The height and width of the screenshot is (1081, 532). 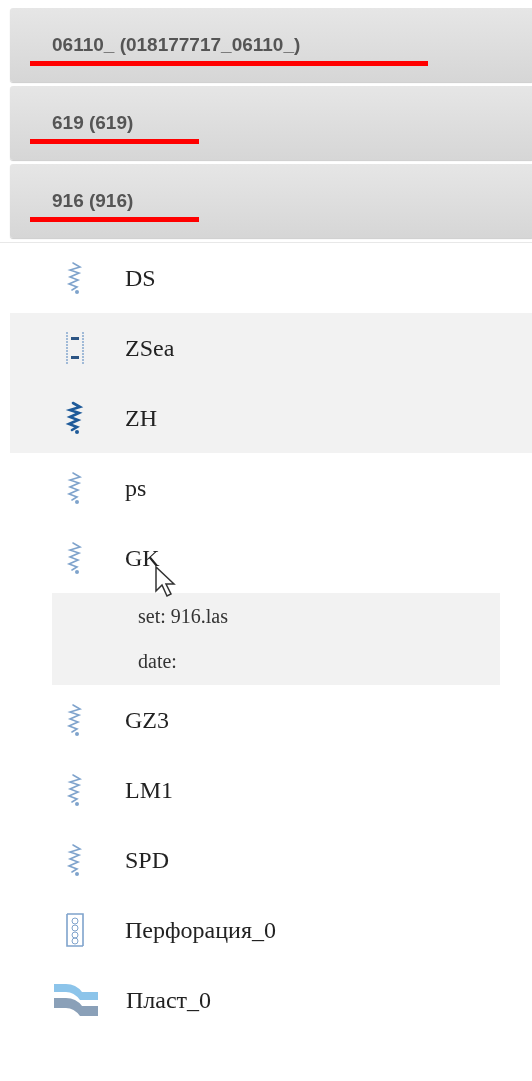 What do you see at coordinates (200, 930) in the screenshot?
I see `item-label: Перфорация_0` at bounding box center [200, 930].